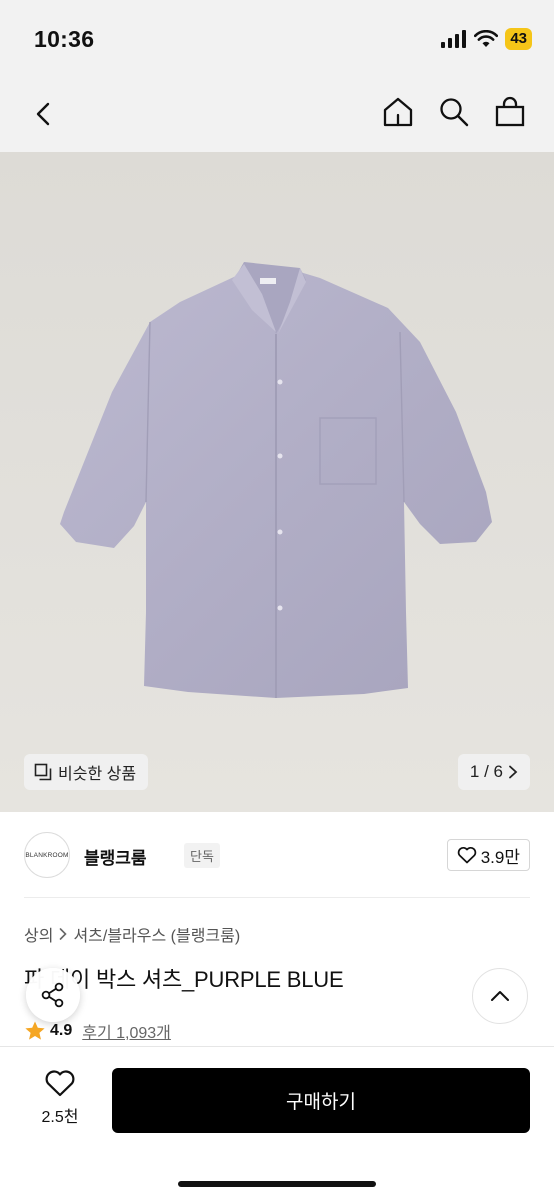 The width and height of the screenshot is (554, 1200). I want to click on image-page-counter: 1 / 6, so click(493, 772).